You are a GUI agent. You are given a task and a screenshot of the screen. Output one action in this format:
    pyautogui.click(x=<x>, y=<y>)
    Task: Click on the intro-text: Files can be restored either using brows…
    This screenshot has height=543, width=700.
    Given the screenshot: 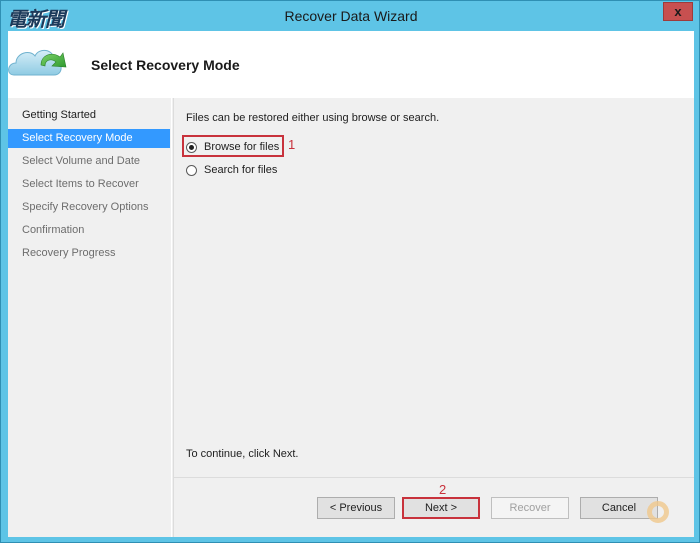 What is the action you would take?
    pyautogui.click(x=313, y=118)
    